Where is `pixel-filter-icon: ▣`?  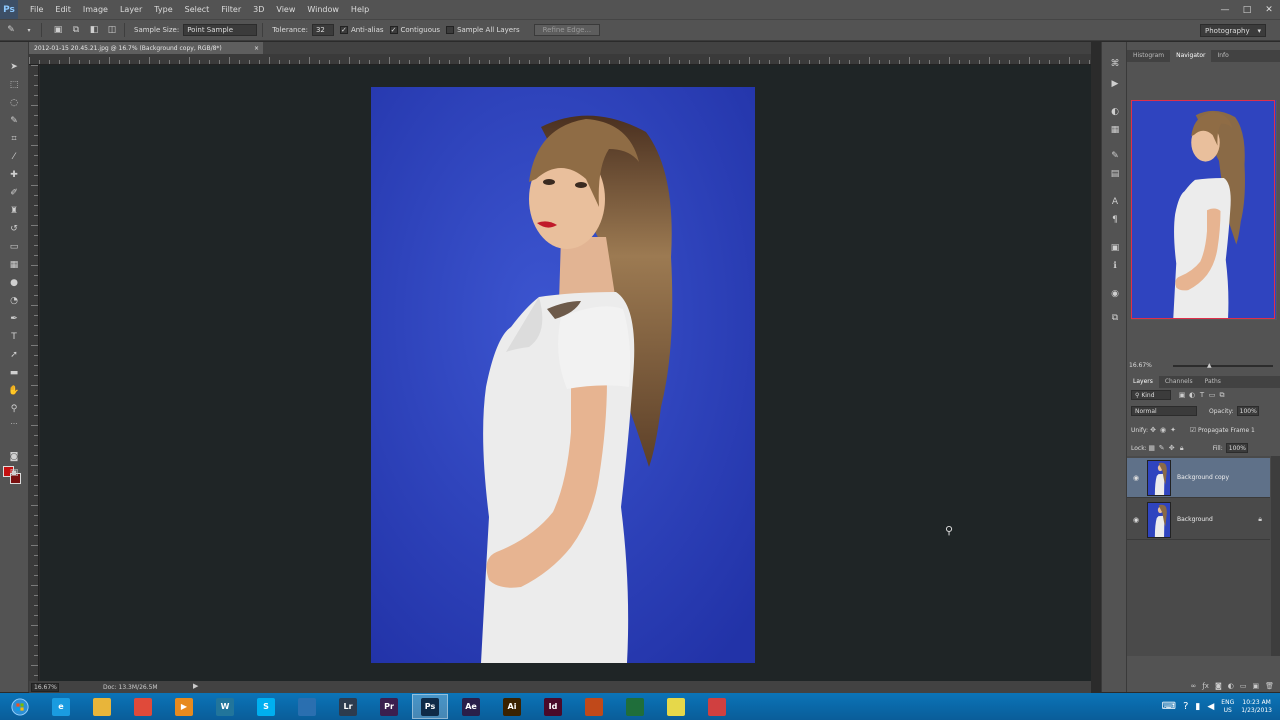 pixel-filter-icon: ▣ is located at coordinates (1182, 395).